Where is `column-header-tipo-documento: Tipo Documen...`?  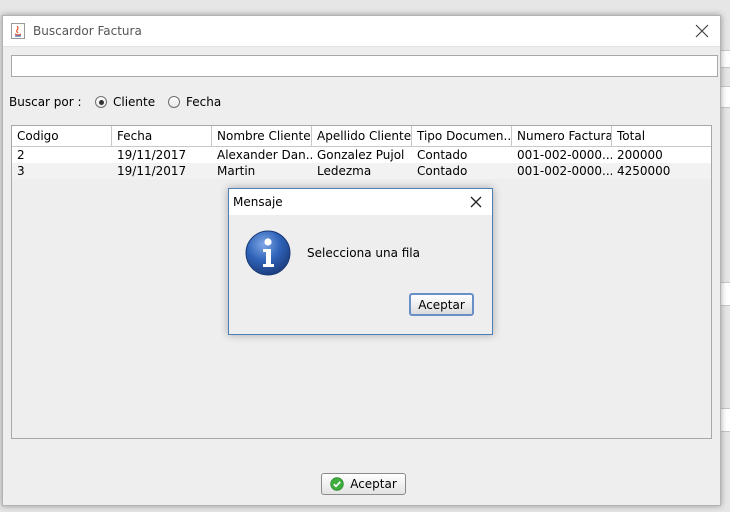
column-header-tipo-documento: Tipo Documen... is located at coordinates (462, 136).